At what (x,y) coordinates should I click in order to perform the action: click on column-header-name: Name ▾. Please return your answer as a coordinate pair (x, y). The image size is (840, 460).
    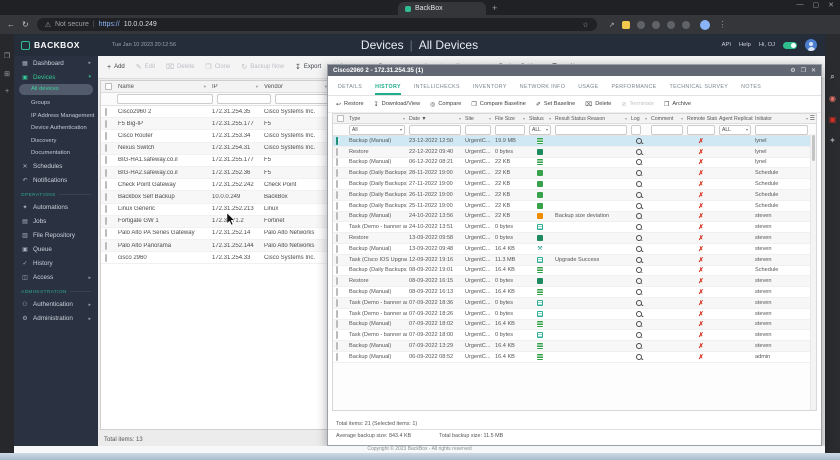
    Looking at the image, I should click on (162, 87).